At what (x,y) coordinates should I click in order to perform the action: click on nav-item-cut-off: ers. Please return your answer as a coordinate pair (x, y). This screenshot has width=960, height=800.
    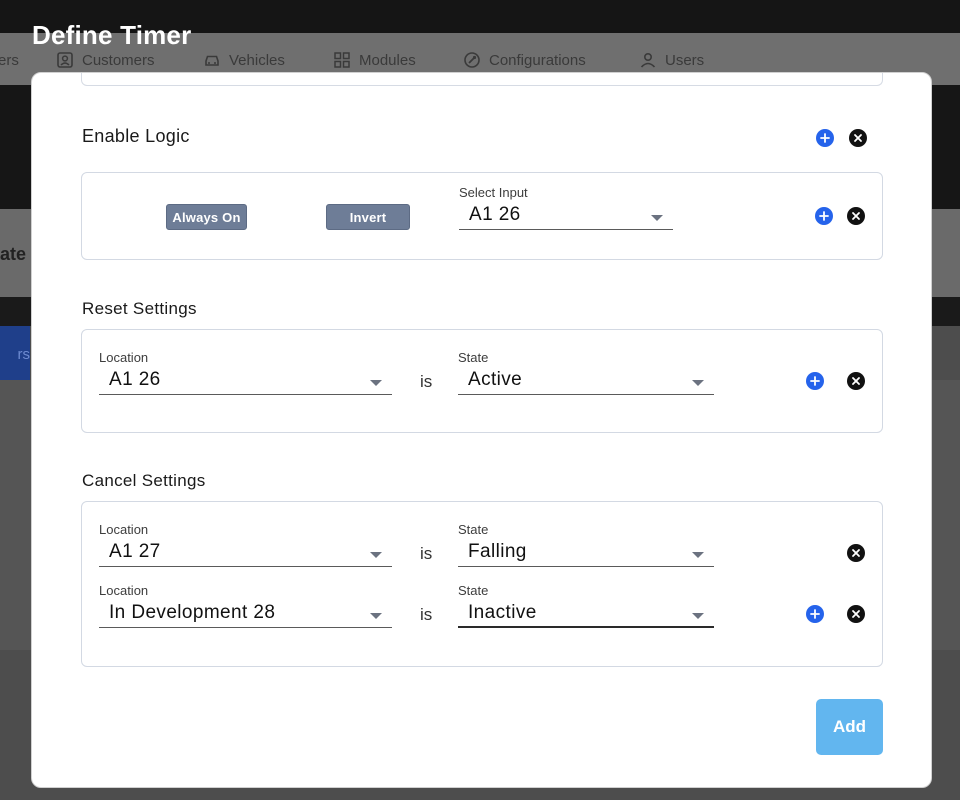
    Looking at the image, I should click on (9, 60).